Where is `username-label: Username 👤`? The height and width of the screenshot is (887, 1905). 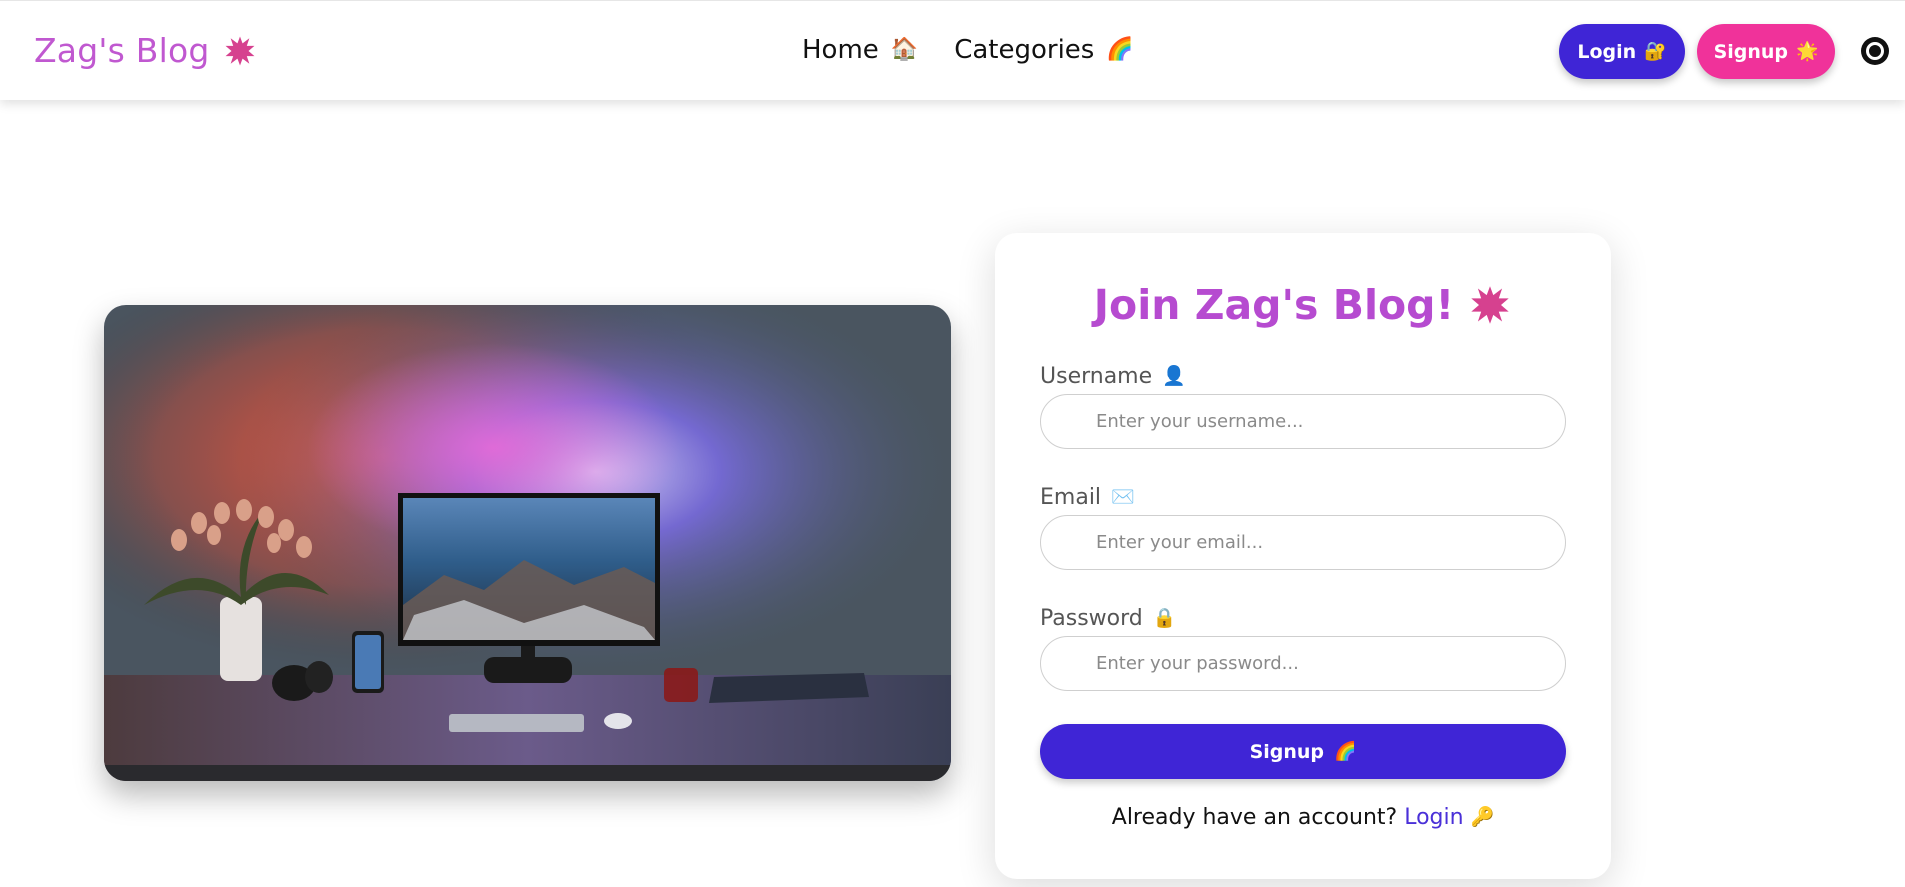
username-label: Username 👤 is located at coordinates (1113, 376).